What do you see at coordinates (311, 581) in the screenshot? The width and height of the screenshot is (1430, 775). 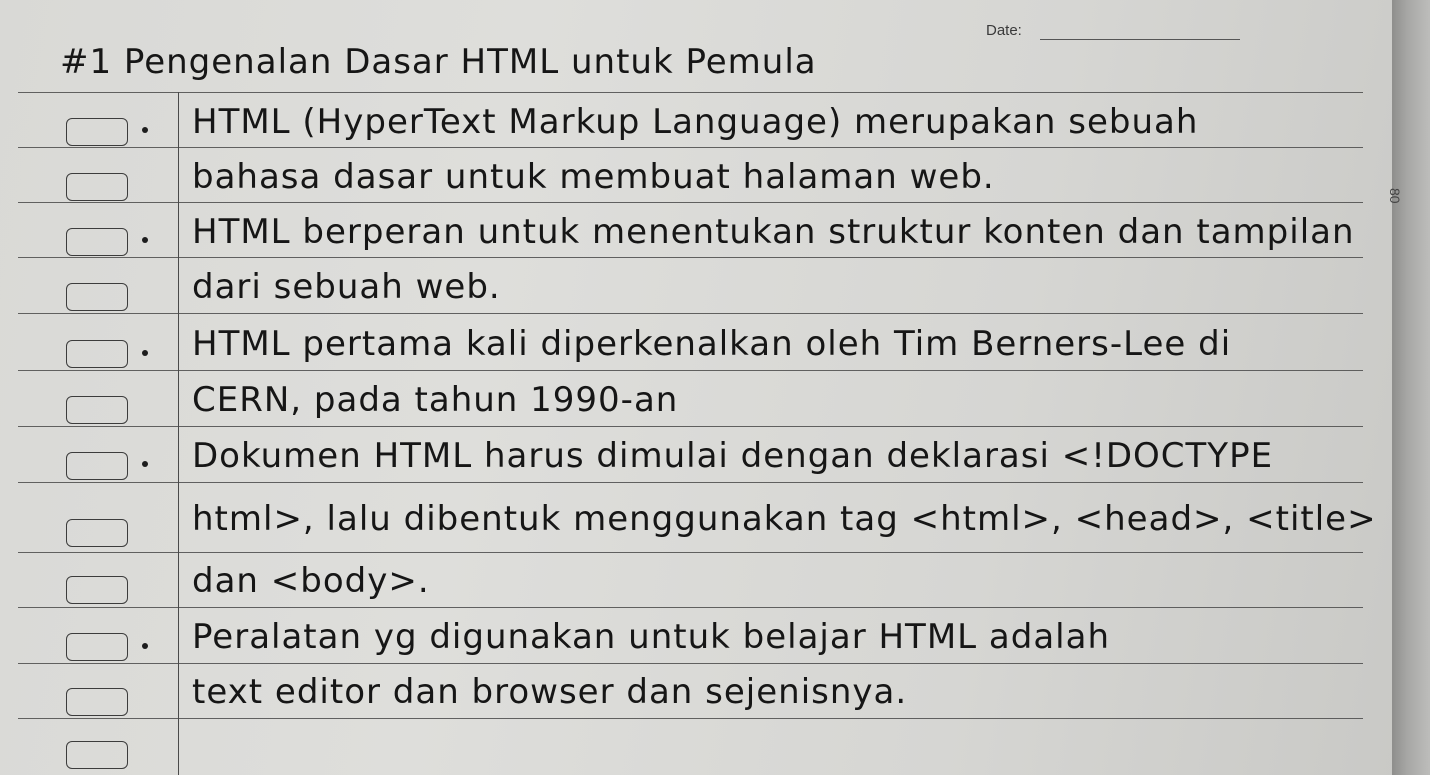 I see `note-line-9: dan <body>.` at bounding box center [311, 581].